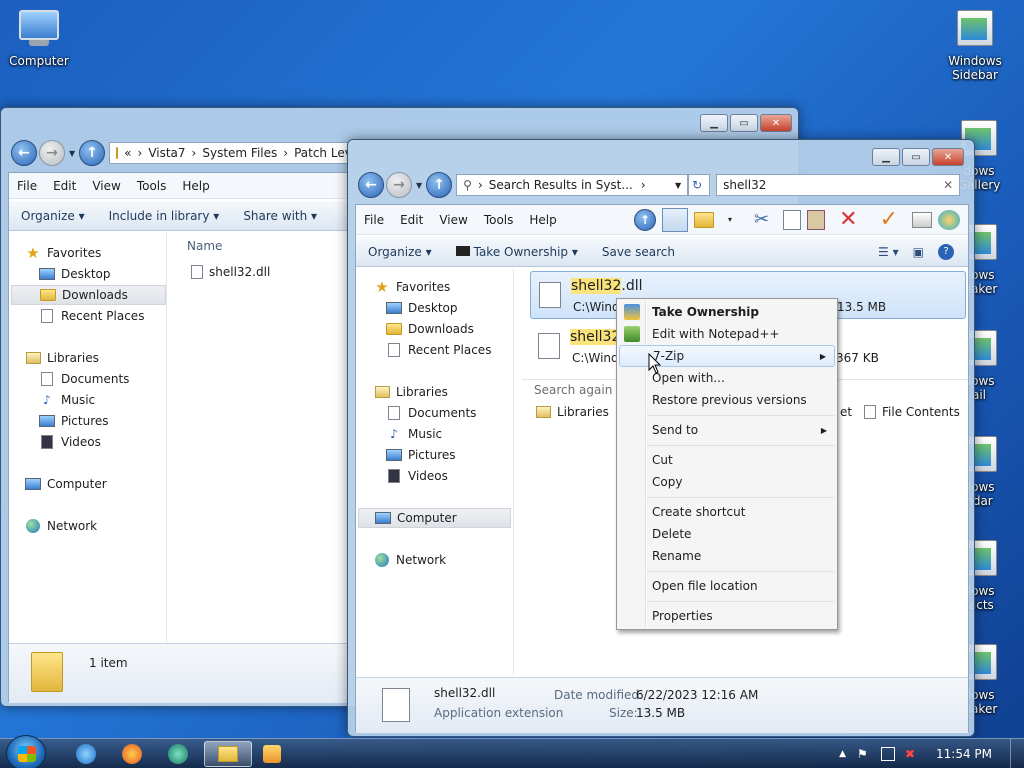 The image size is (1024, 768). Describe the element at coordinates (912, 412) in the screenshot. I see `search-again-file-contents: File Contents` at that location.